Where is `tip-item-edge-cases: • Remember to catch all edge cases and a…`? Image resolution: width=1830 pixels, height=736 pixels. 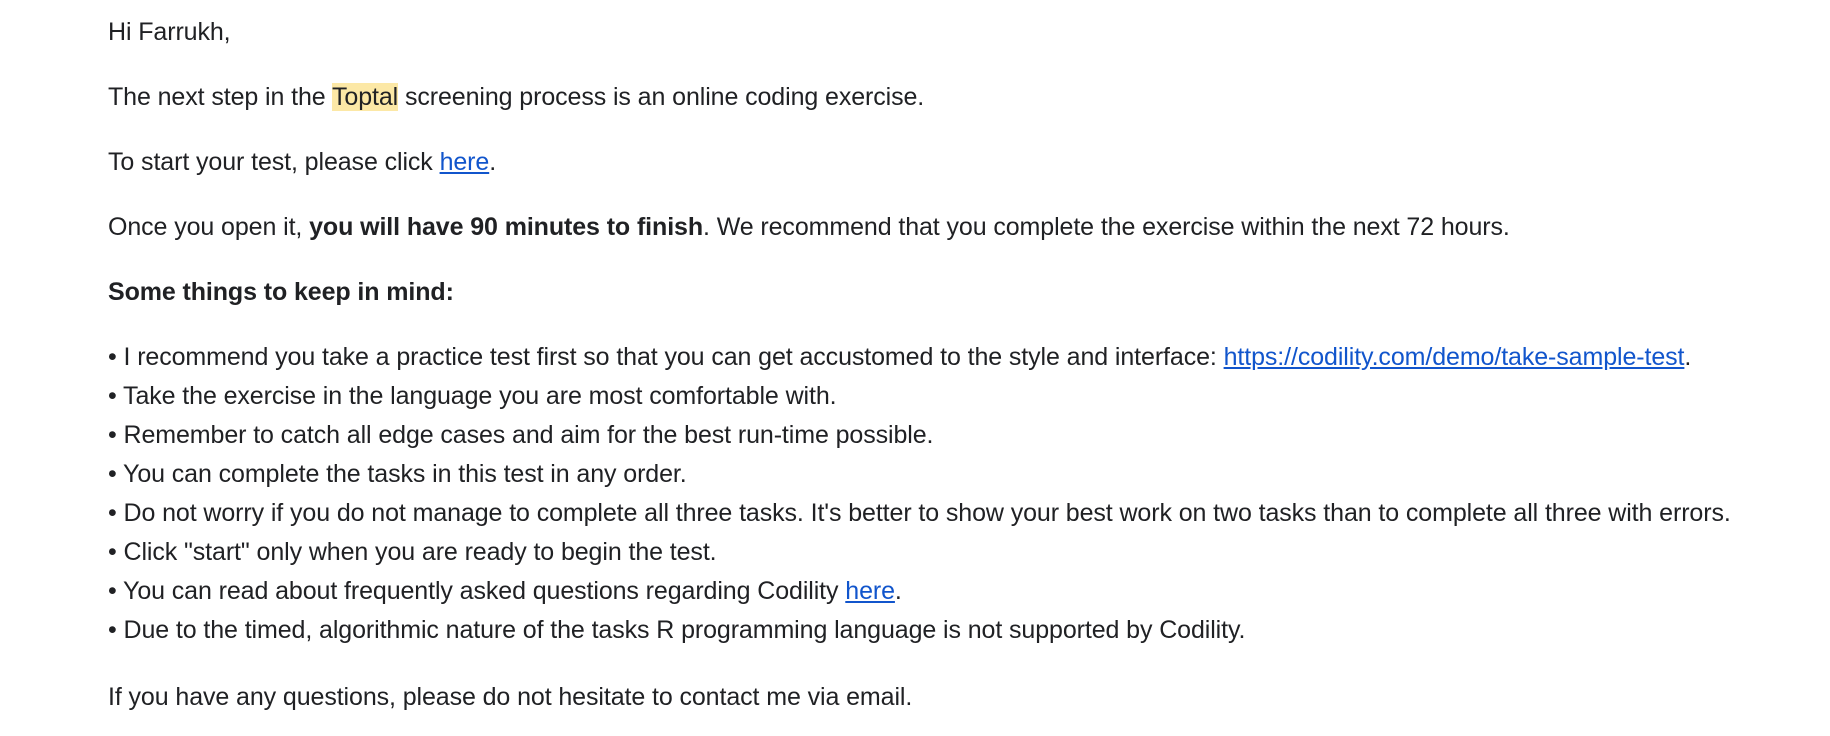 tip-item-edge-cases: • Remember to catch all edge cases and a… is located at coordinates (919, 435).